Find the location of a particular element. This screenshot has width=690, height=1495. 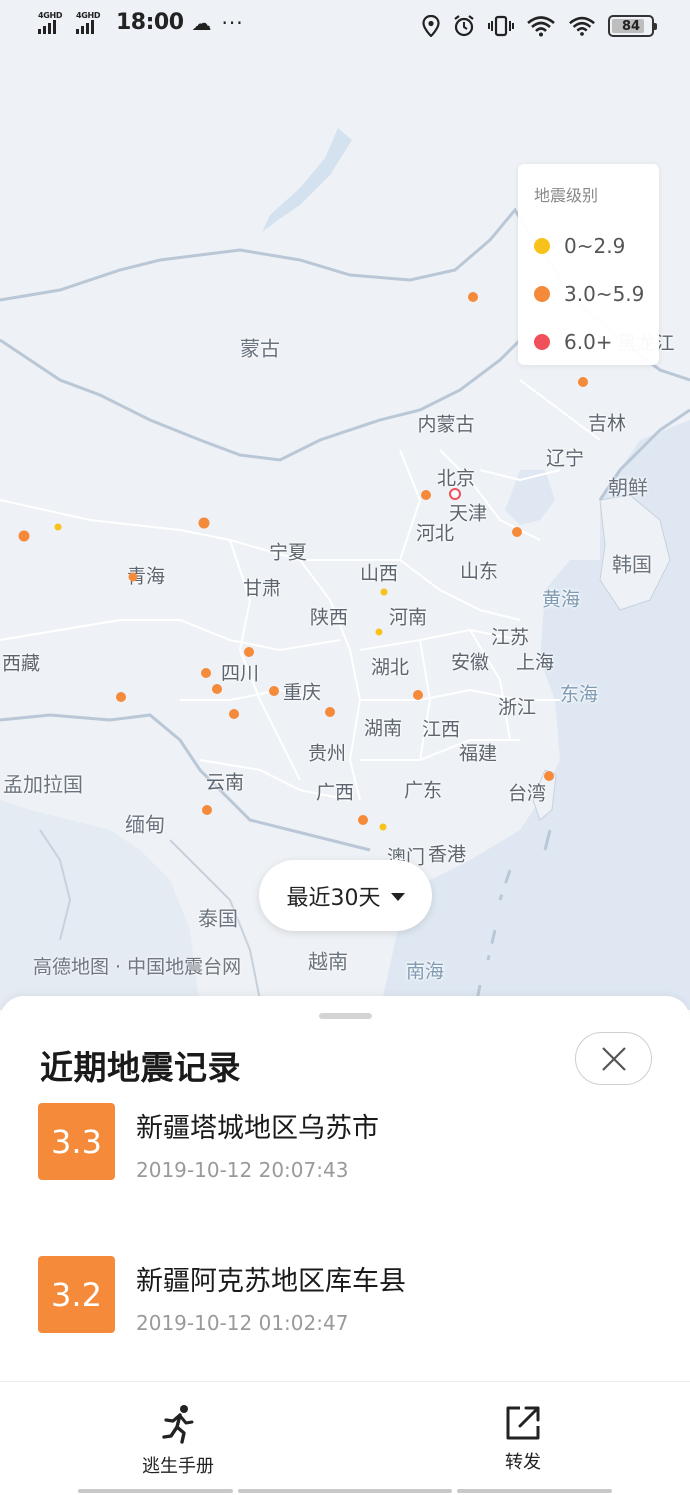

place-label: 越南 is located at coordinates (328, 961).